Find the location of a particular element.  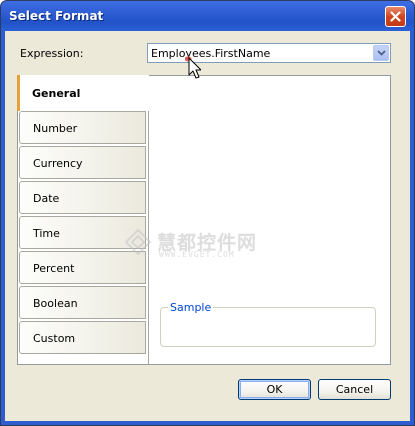

watermark: 慧都控件网 WWW.EVGET.COM is located at coordinates (189, 243).